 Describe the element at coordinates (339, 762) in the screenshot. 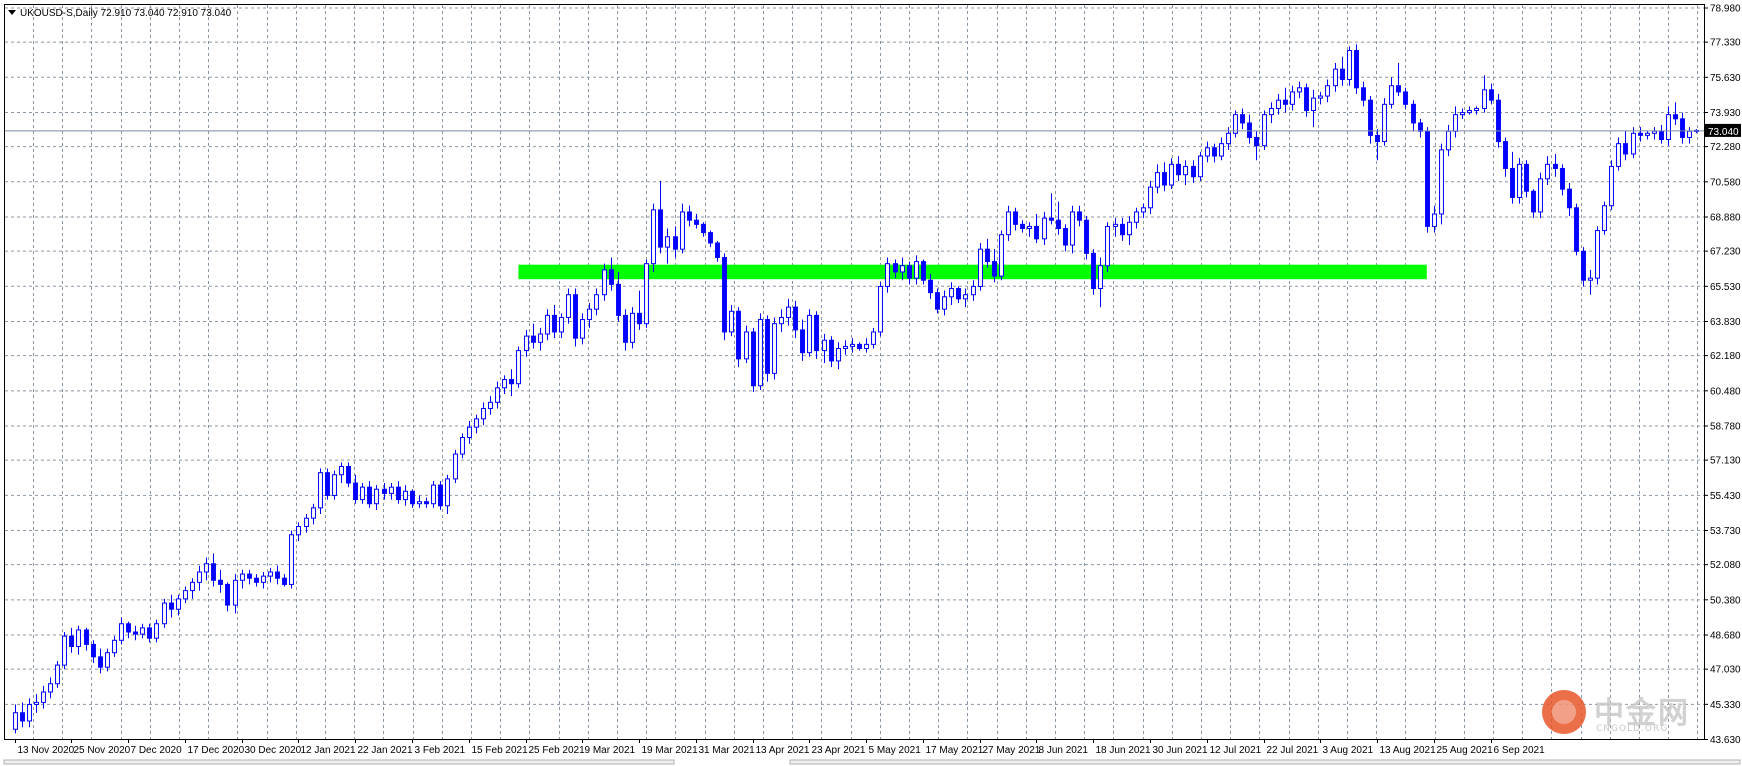

I see `bottom-scrollbar-left` at that location.